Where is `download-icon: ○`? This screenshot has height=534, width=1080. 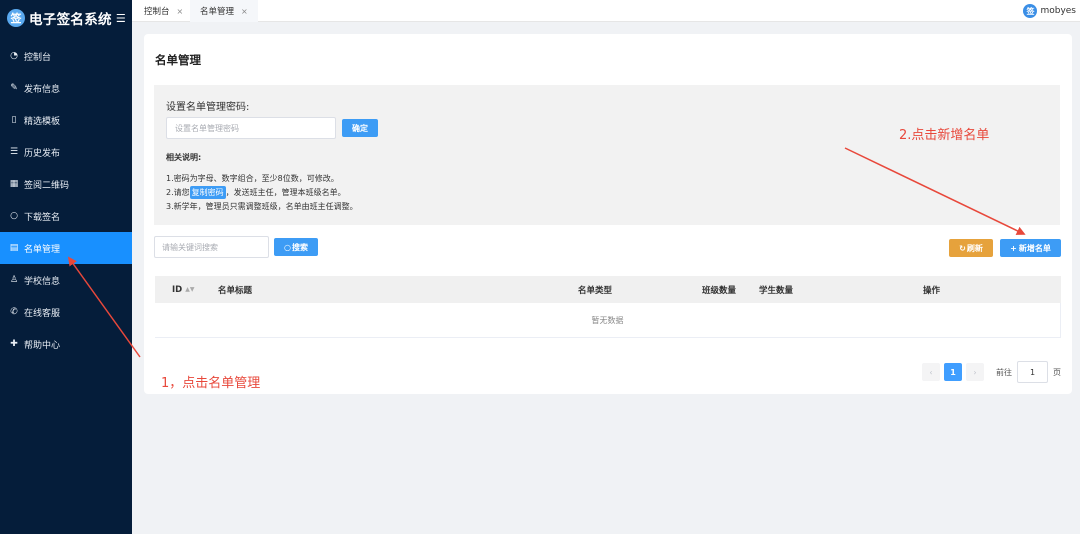
download-icon: ○ is located at coordinates (14, 216).